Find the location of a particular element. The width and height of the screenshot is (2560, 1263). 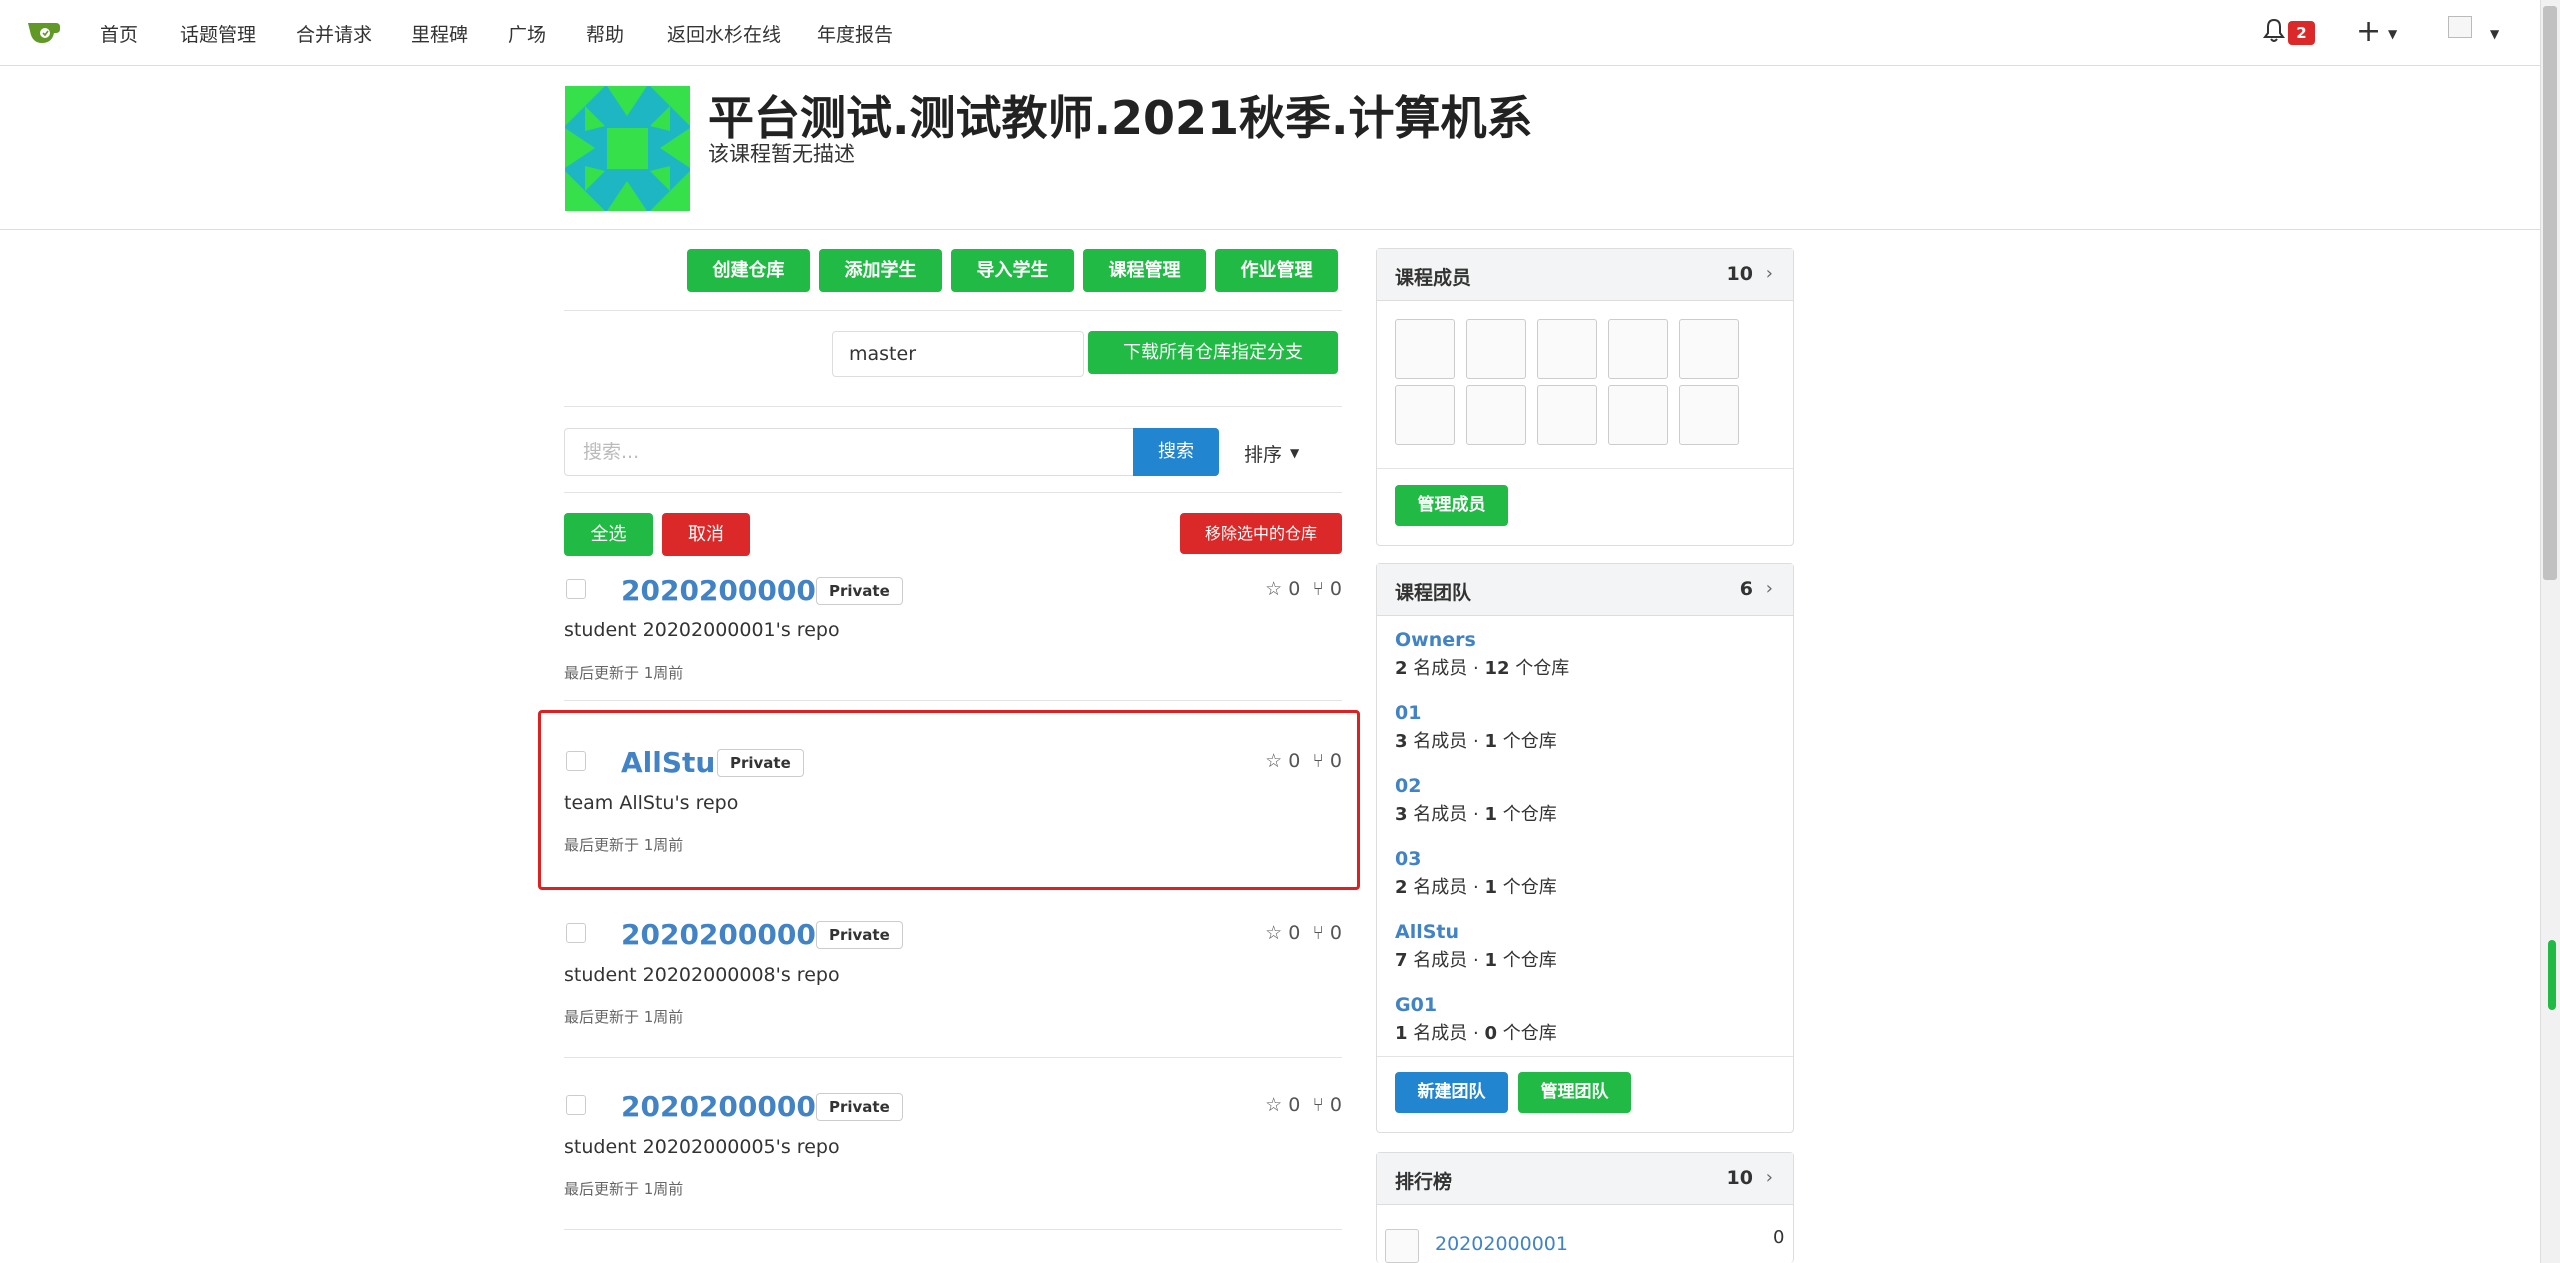

search-button: 搜索 is located at coordinates (1176, 452).